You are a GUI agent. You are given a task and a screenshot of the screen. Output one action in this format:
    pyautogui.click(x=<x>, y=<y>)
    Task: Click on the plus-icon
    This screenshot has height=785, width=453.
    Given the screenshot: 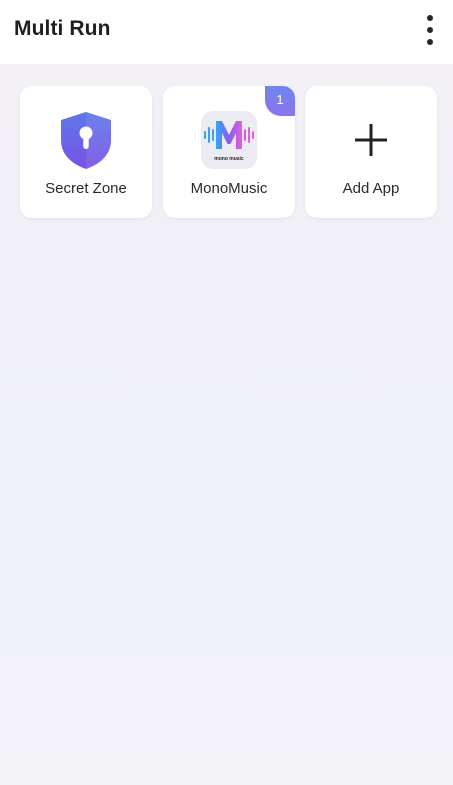 What is the action you would take?
    pyautogui.click(x=371, y=140)
    